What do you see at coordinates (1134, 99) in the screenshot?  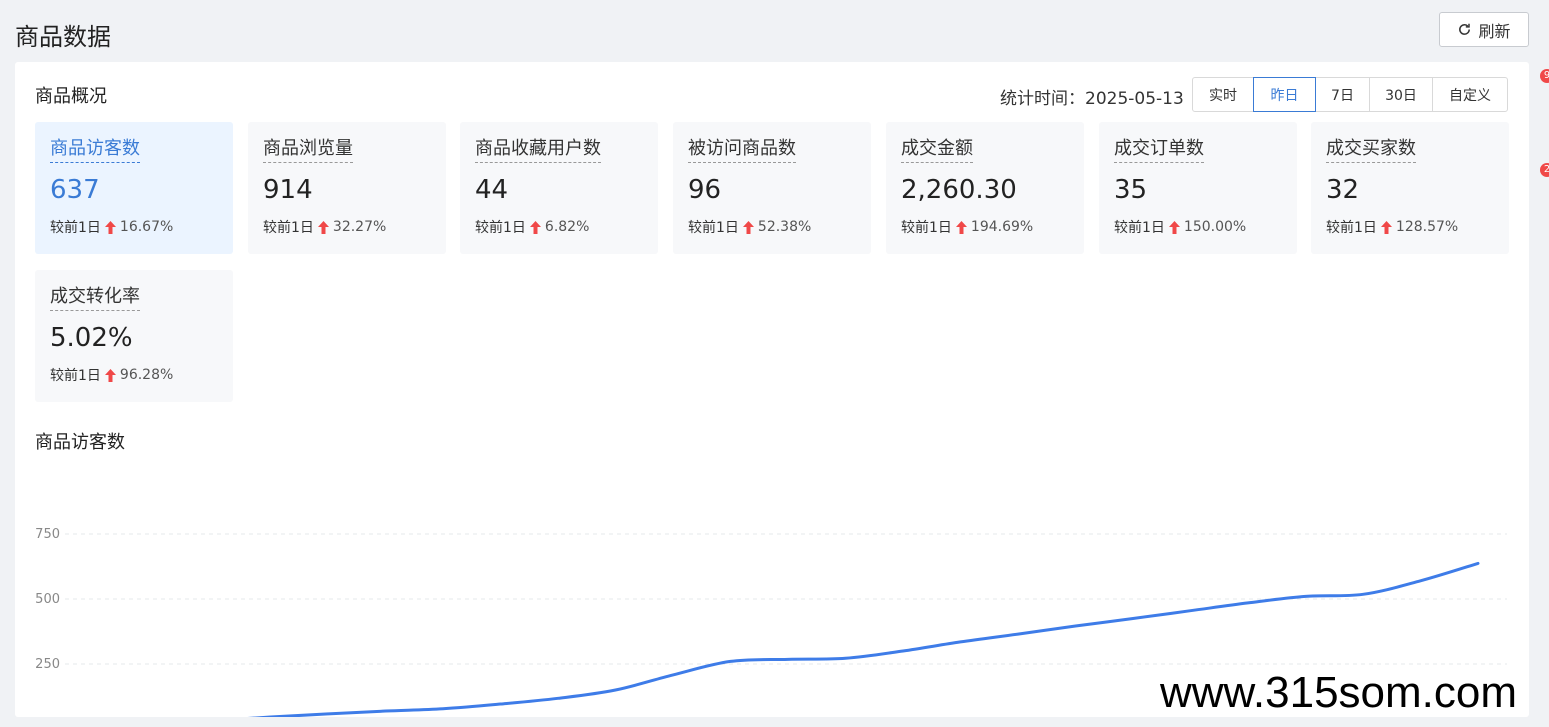 I see `stat-time-value: 2025-05-13` at bounding box center [1134, 99].